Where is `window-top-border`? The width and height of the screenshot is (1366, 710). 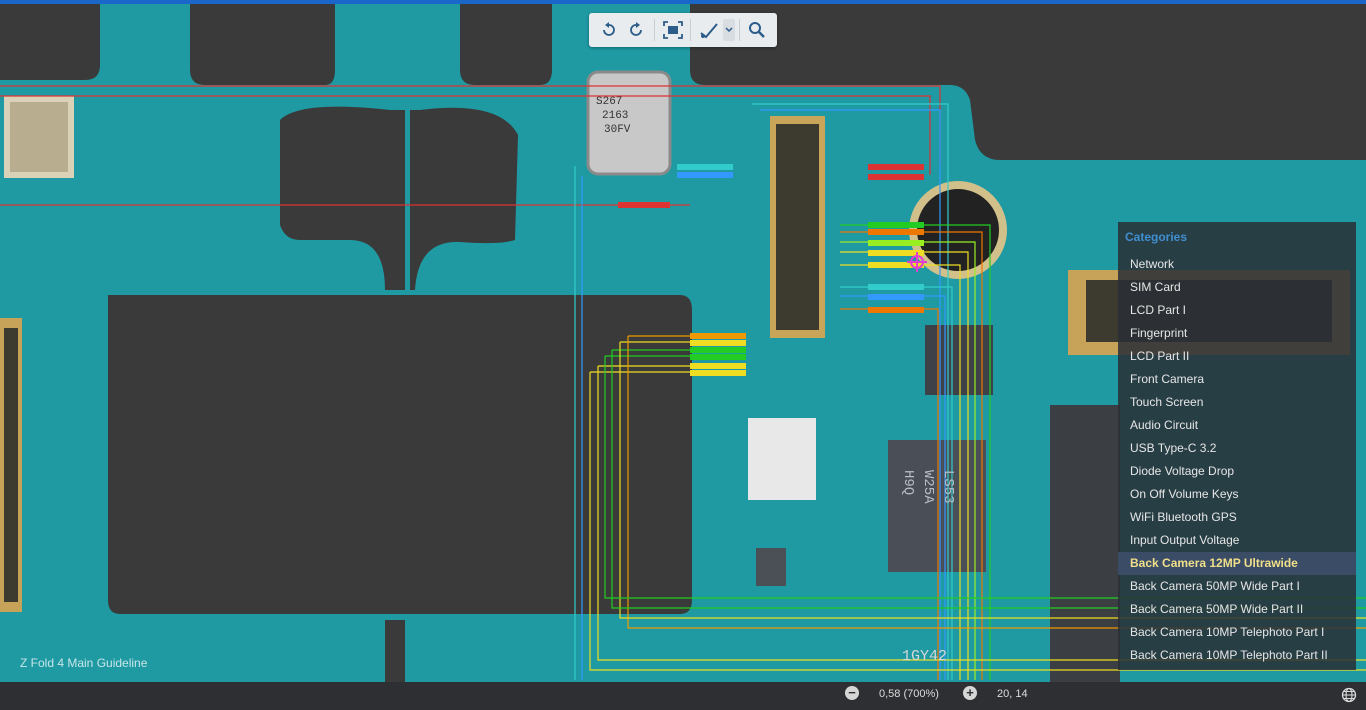
window-top-border is located at coordinates (683, 2).